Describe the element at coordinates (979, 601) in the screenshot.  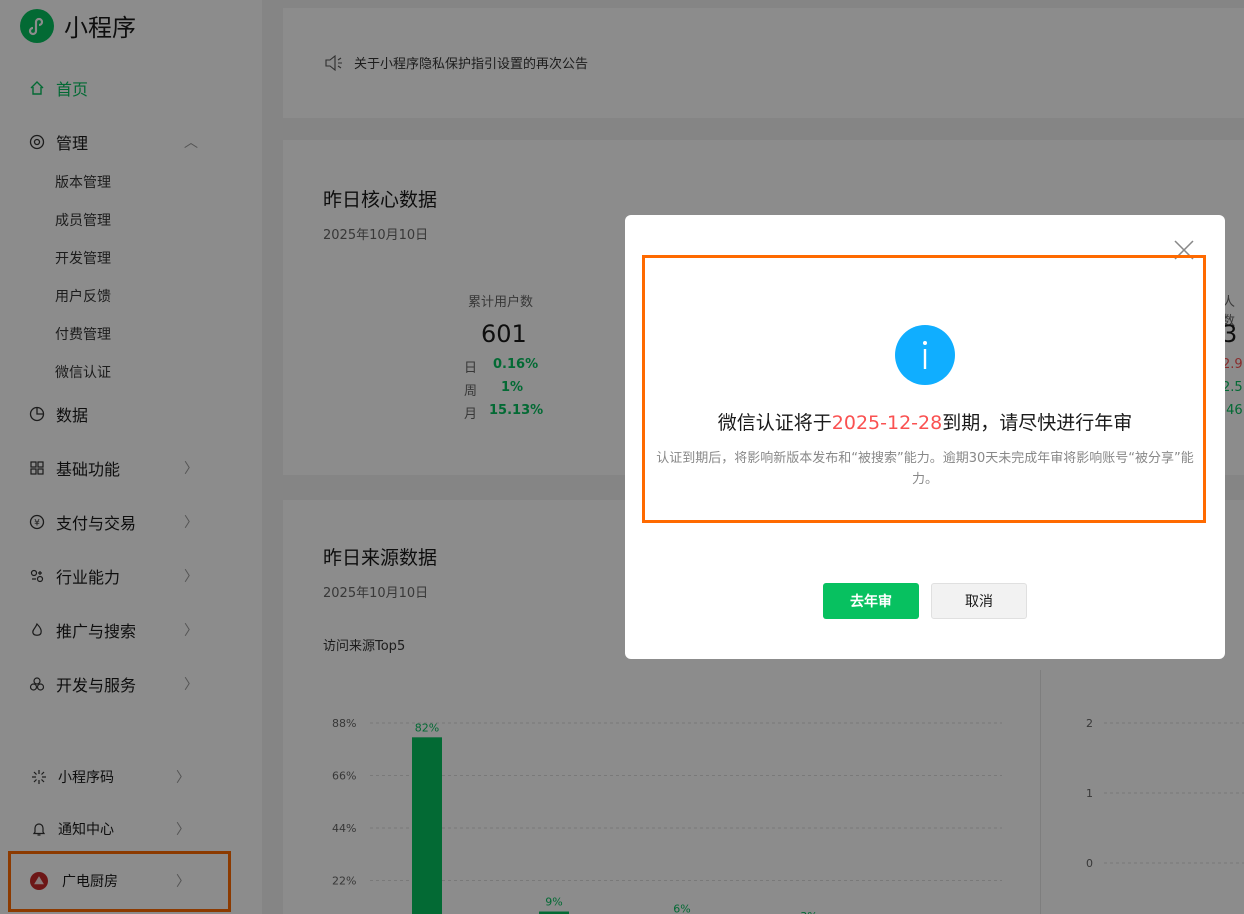
I see `cancel-button: 取消` at that location.